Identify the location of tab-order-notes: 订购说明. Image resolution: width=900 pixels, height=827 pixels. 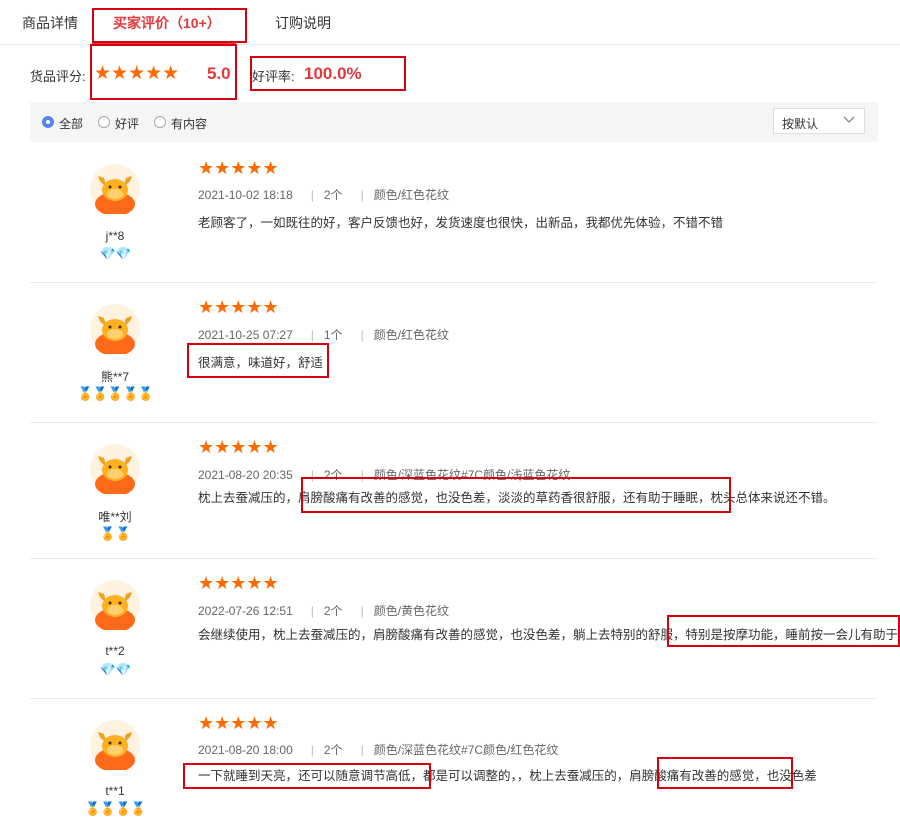
(303, 23).